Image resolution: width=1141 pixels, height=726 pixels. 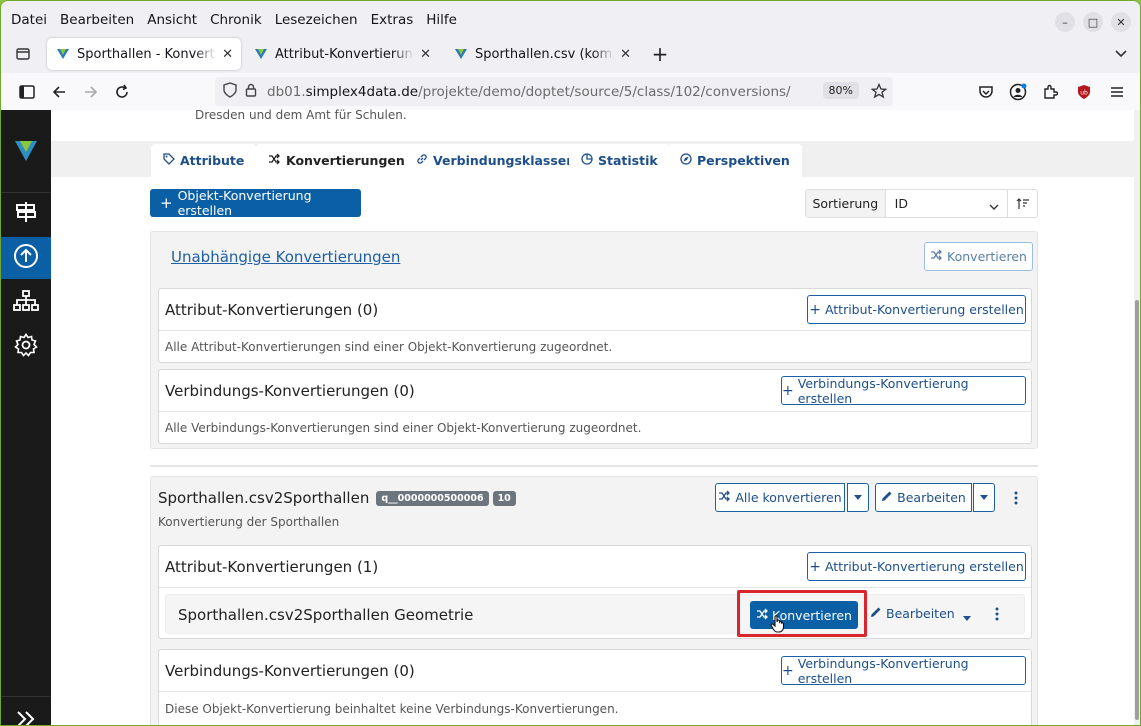 I want to click on button-label: Bearbeiten, so click(x=931, y=497).